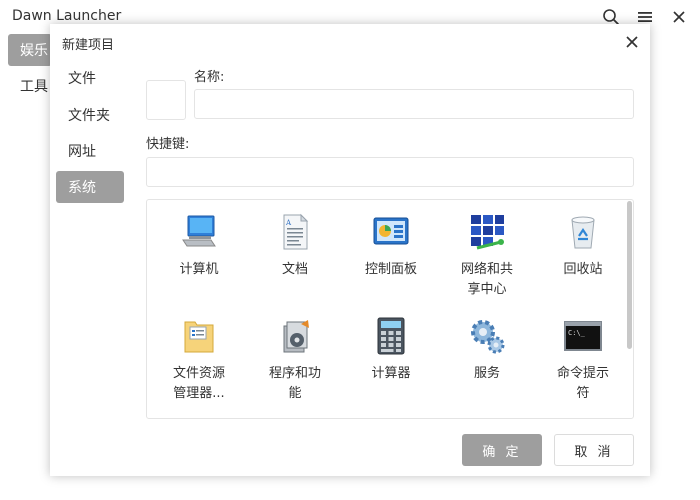  I want to click on system-item-command-prompt: C:\_ 命令提示符, so click(583, 354).